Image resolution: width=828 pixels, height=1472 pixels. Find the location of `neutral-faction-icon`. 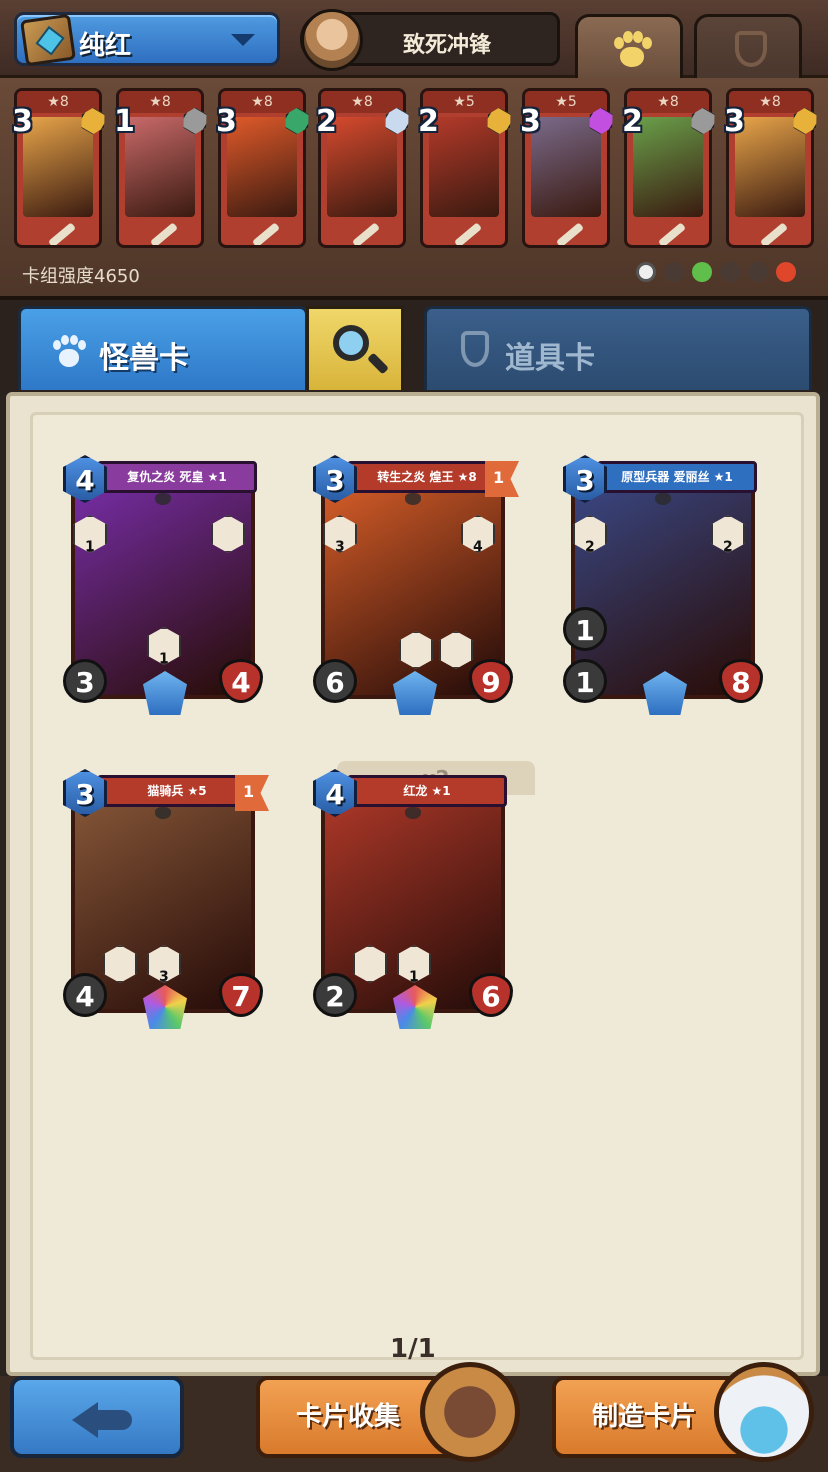

neutral-faction-icon is located at coordinates (646, 272).